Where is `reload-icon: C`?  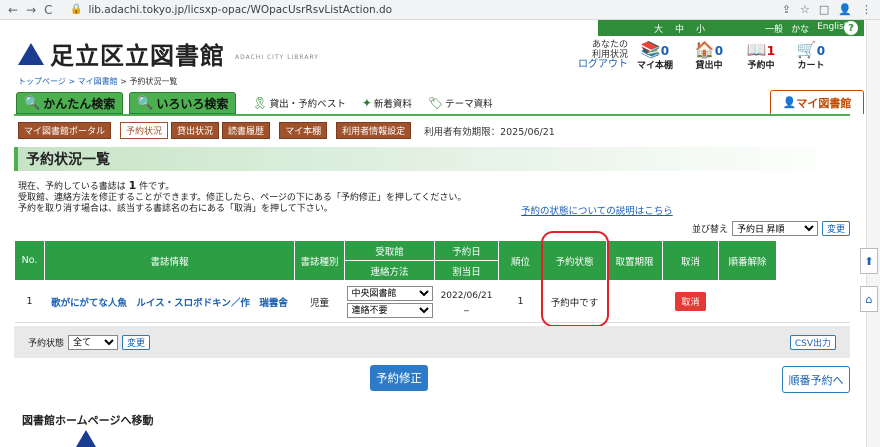 reload-icon: C is located at coordinates (48, 10).